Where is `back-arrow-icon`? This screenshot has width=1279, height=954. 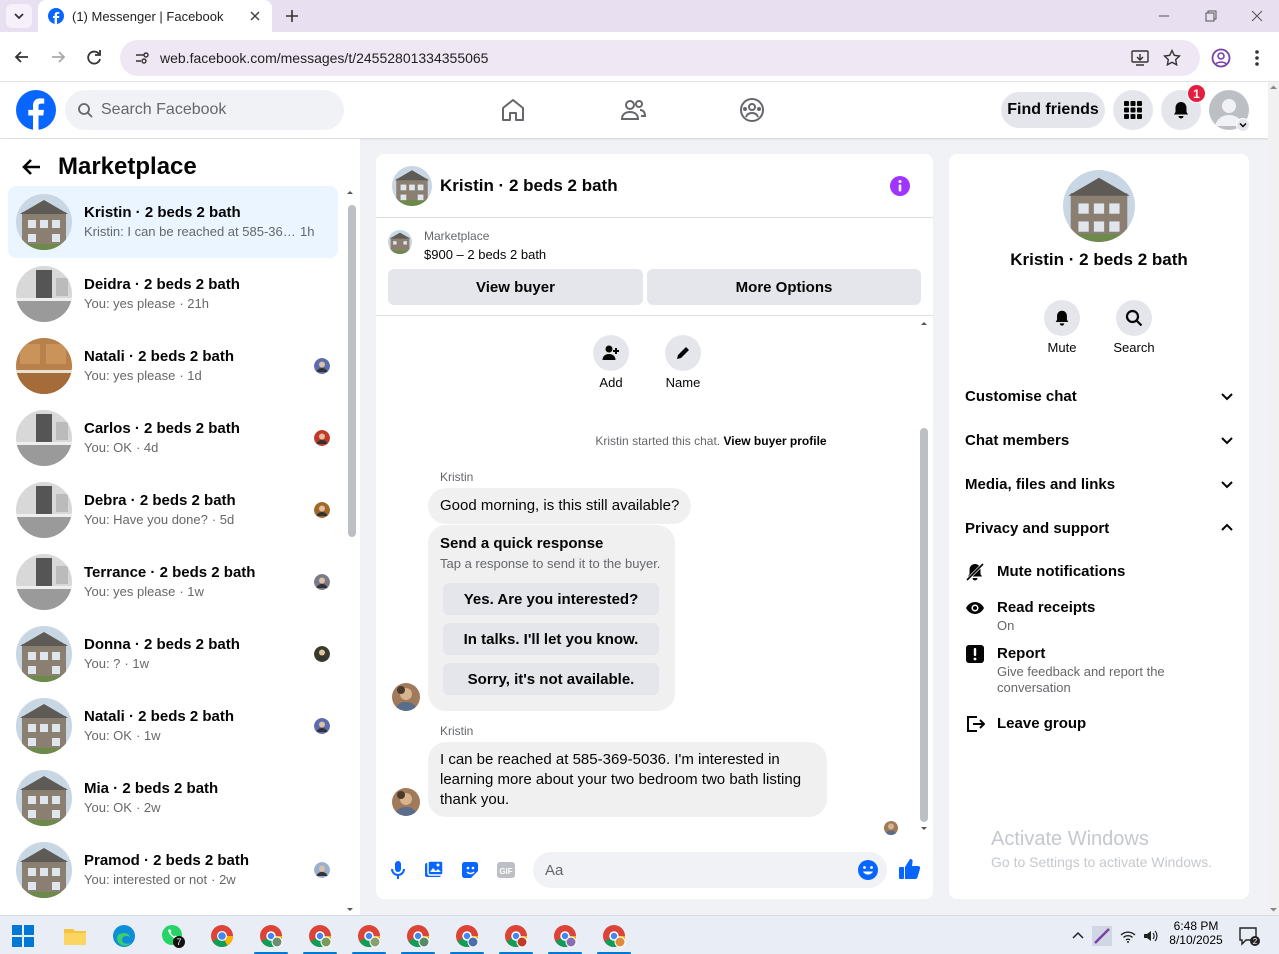 back-arrow-icon is located at coordinates (32, 167).